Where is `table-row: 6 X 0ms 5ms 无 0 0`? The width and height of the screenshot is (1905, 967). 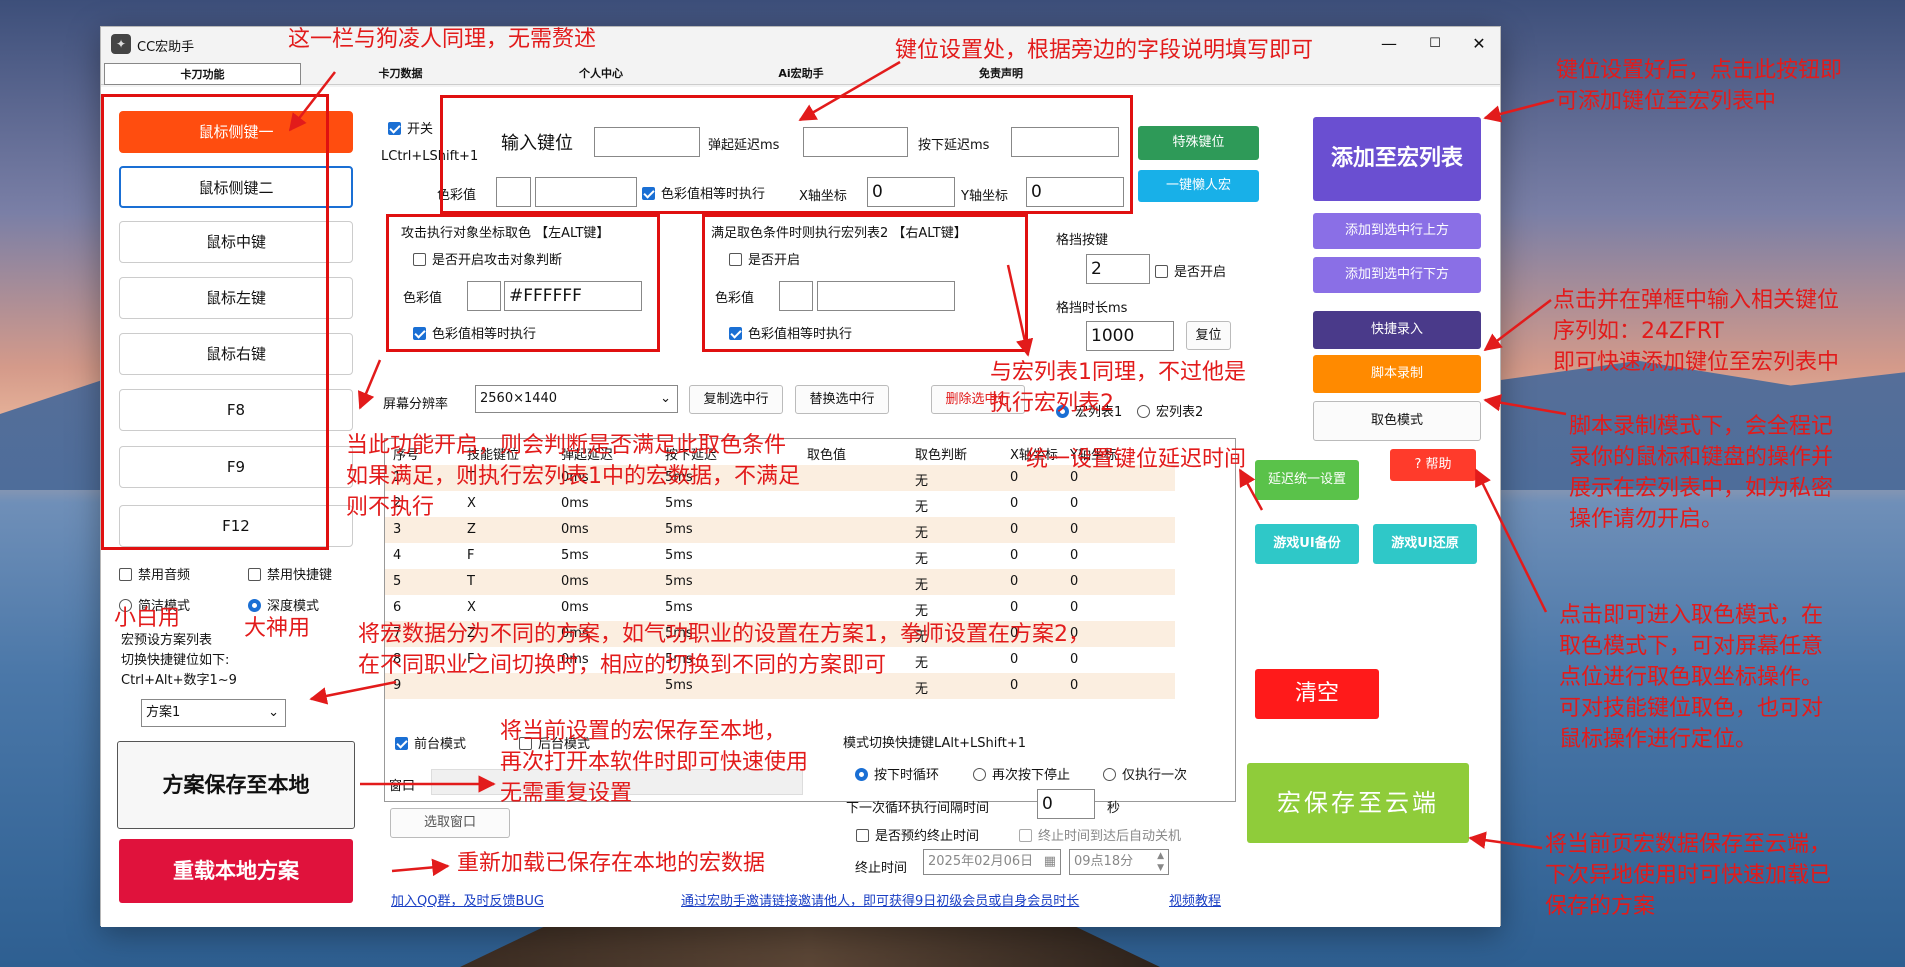
table-row: 6 X 0ms 5ms 无 0 0 is located at coordinates (780, 608).